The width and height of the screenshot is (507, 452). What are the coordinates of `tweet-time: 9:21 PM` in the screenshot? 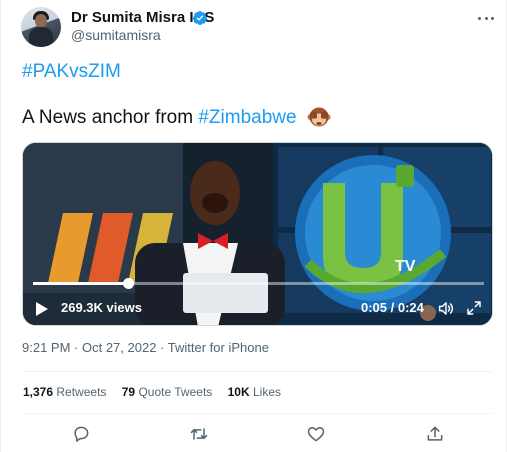 It's located at (46, 347).